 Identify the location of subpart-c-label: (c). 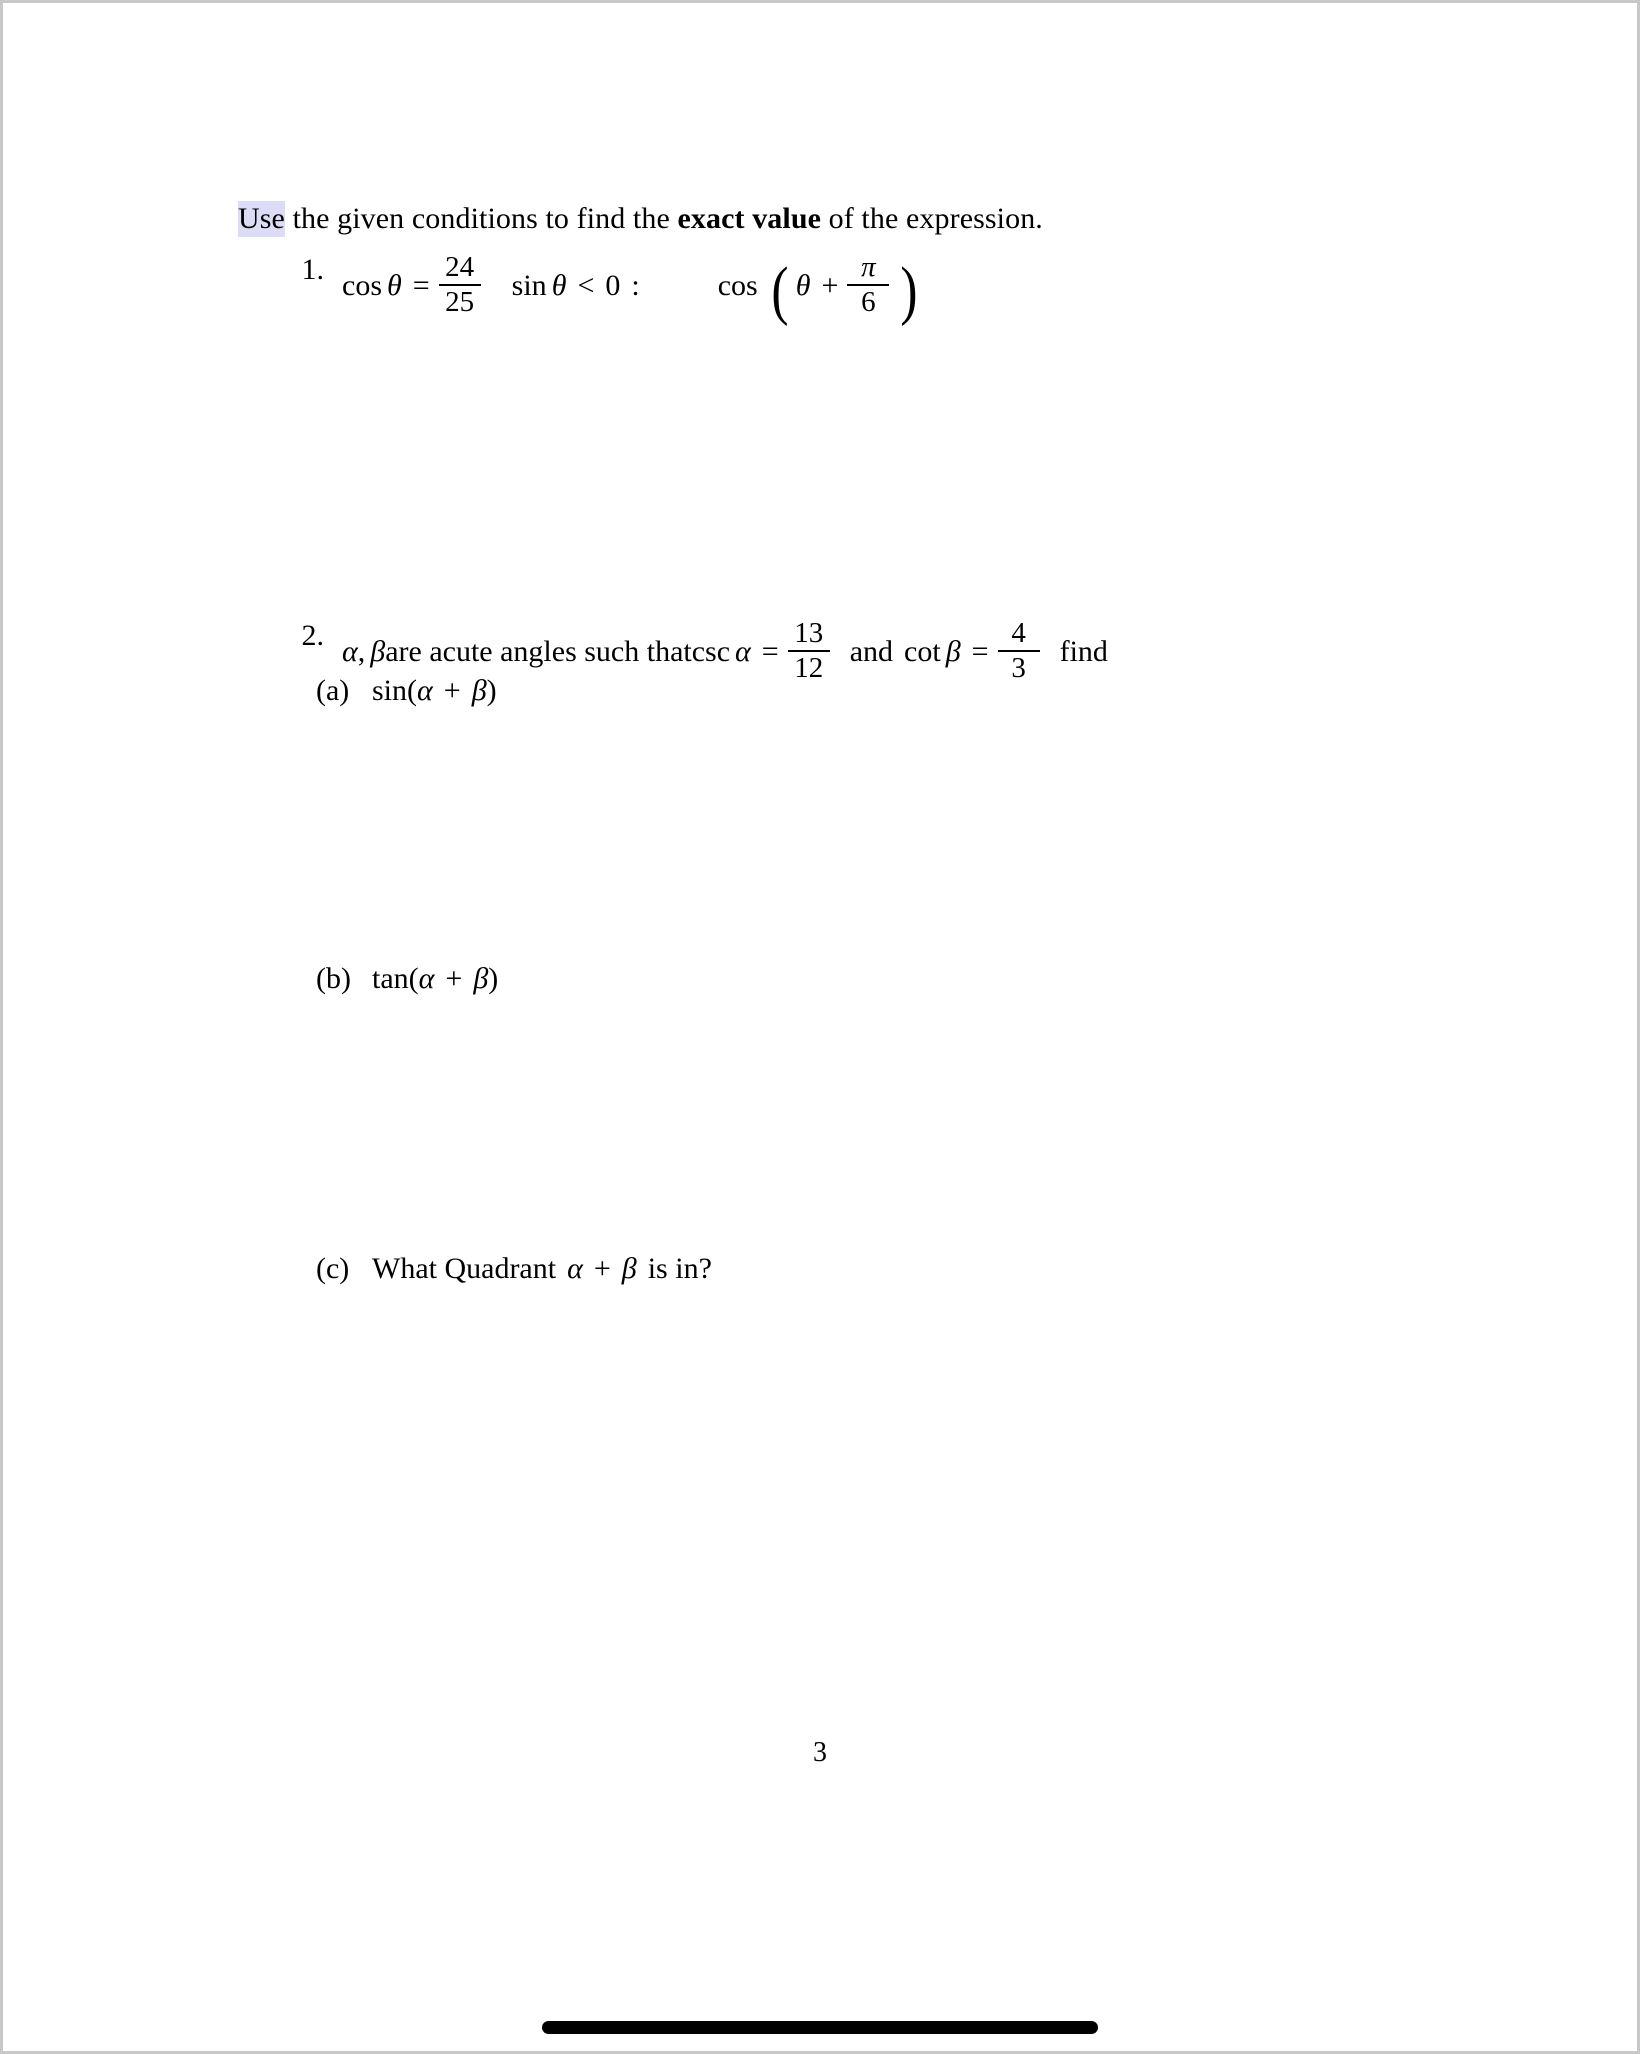
(333, 1268).